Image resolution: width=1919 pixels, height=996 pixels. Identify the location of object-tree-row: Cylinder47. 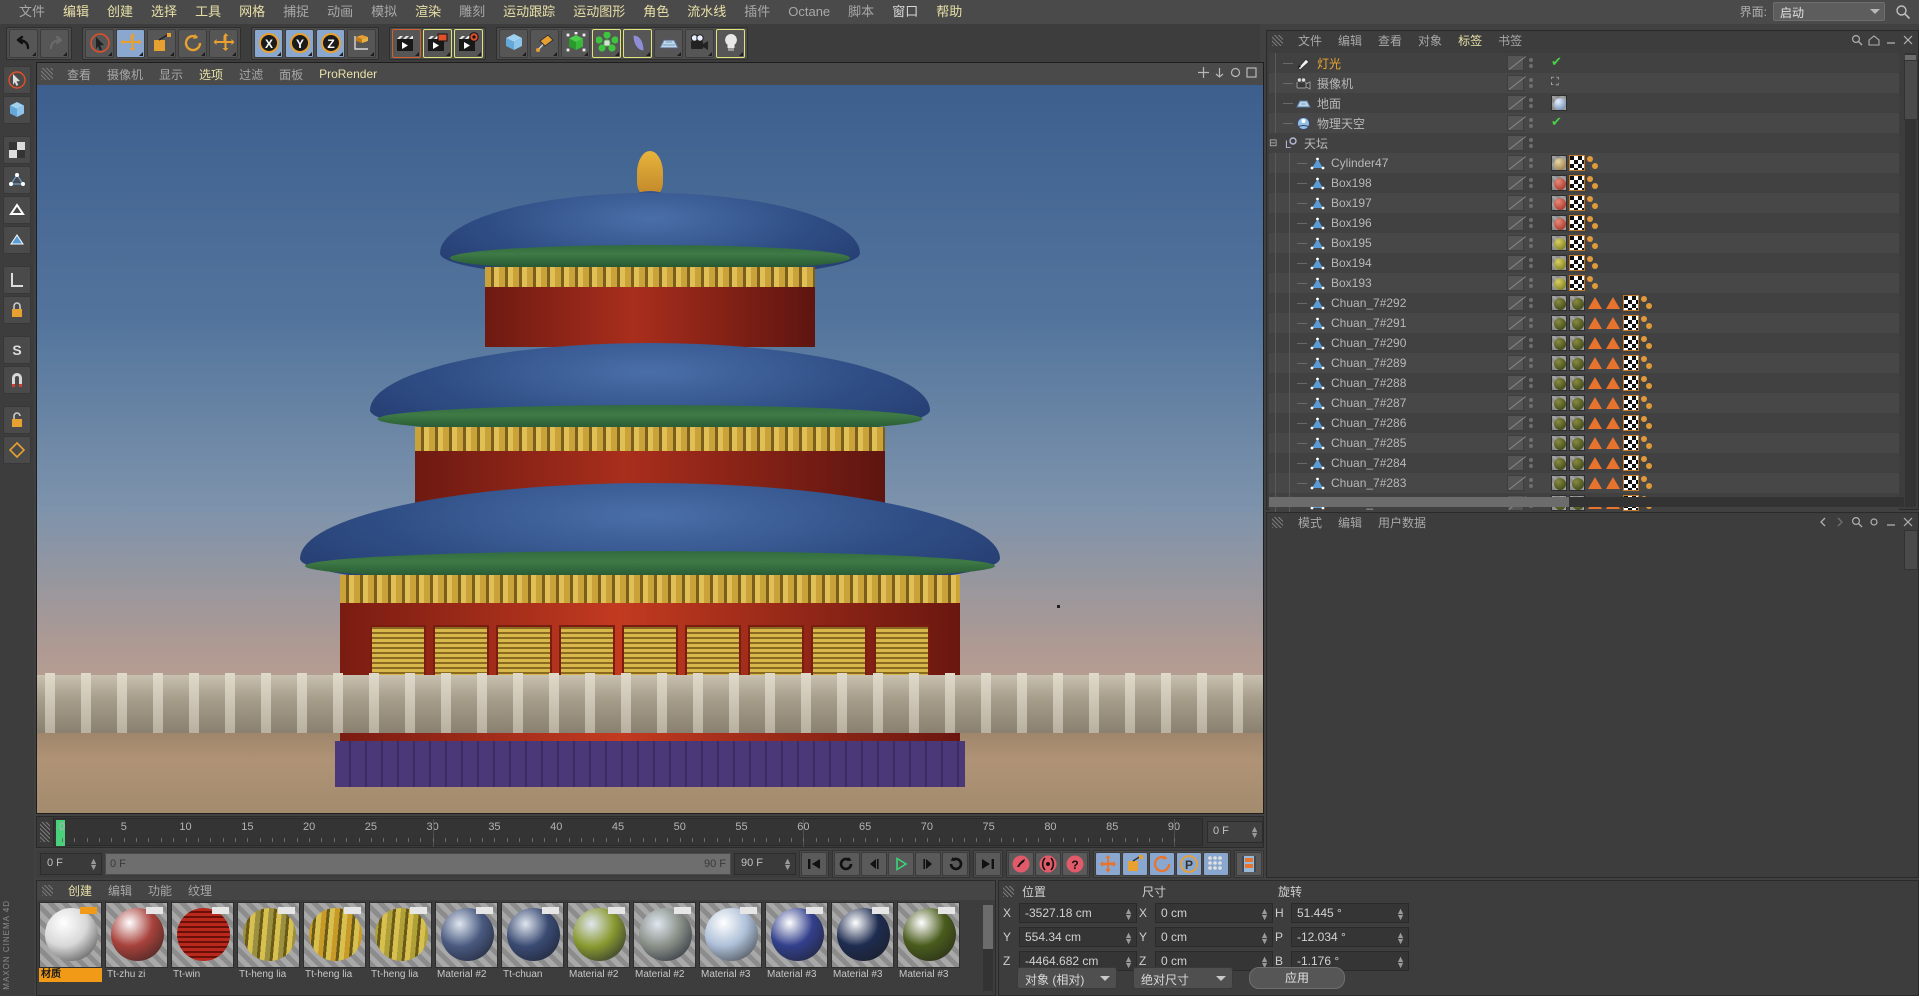
(1584, 163).